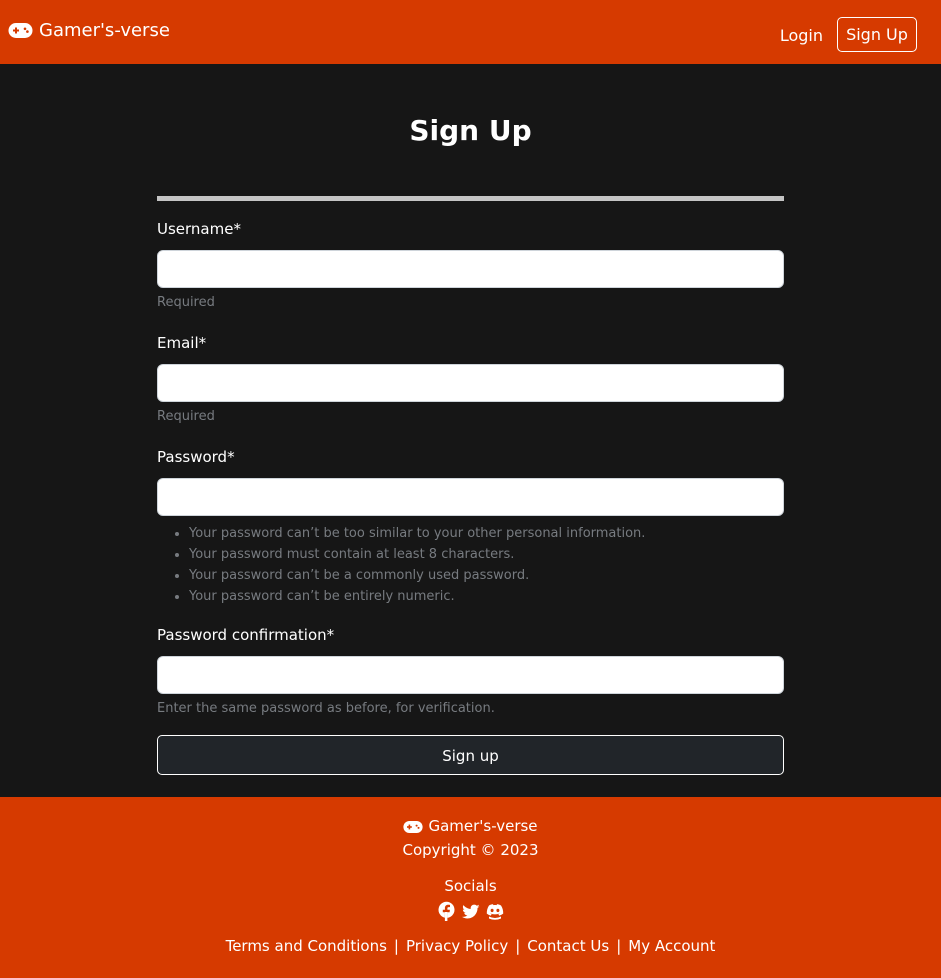  I want to click on copyright-text: Copyright © 2023, so click(470, 850).